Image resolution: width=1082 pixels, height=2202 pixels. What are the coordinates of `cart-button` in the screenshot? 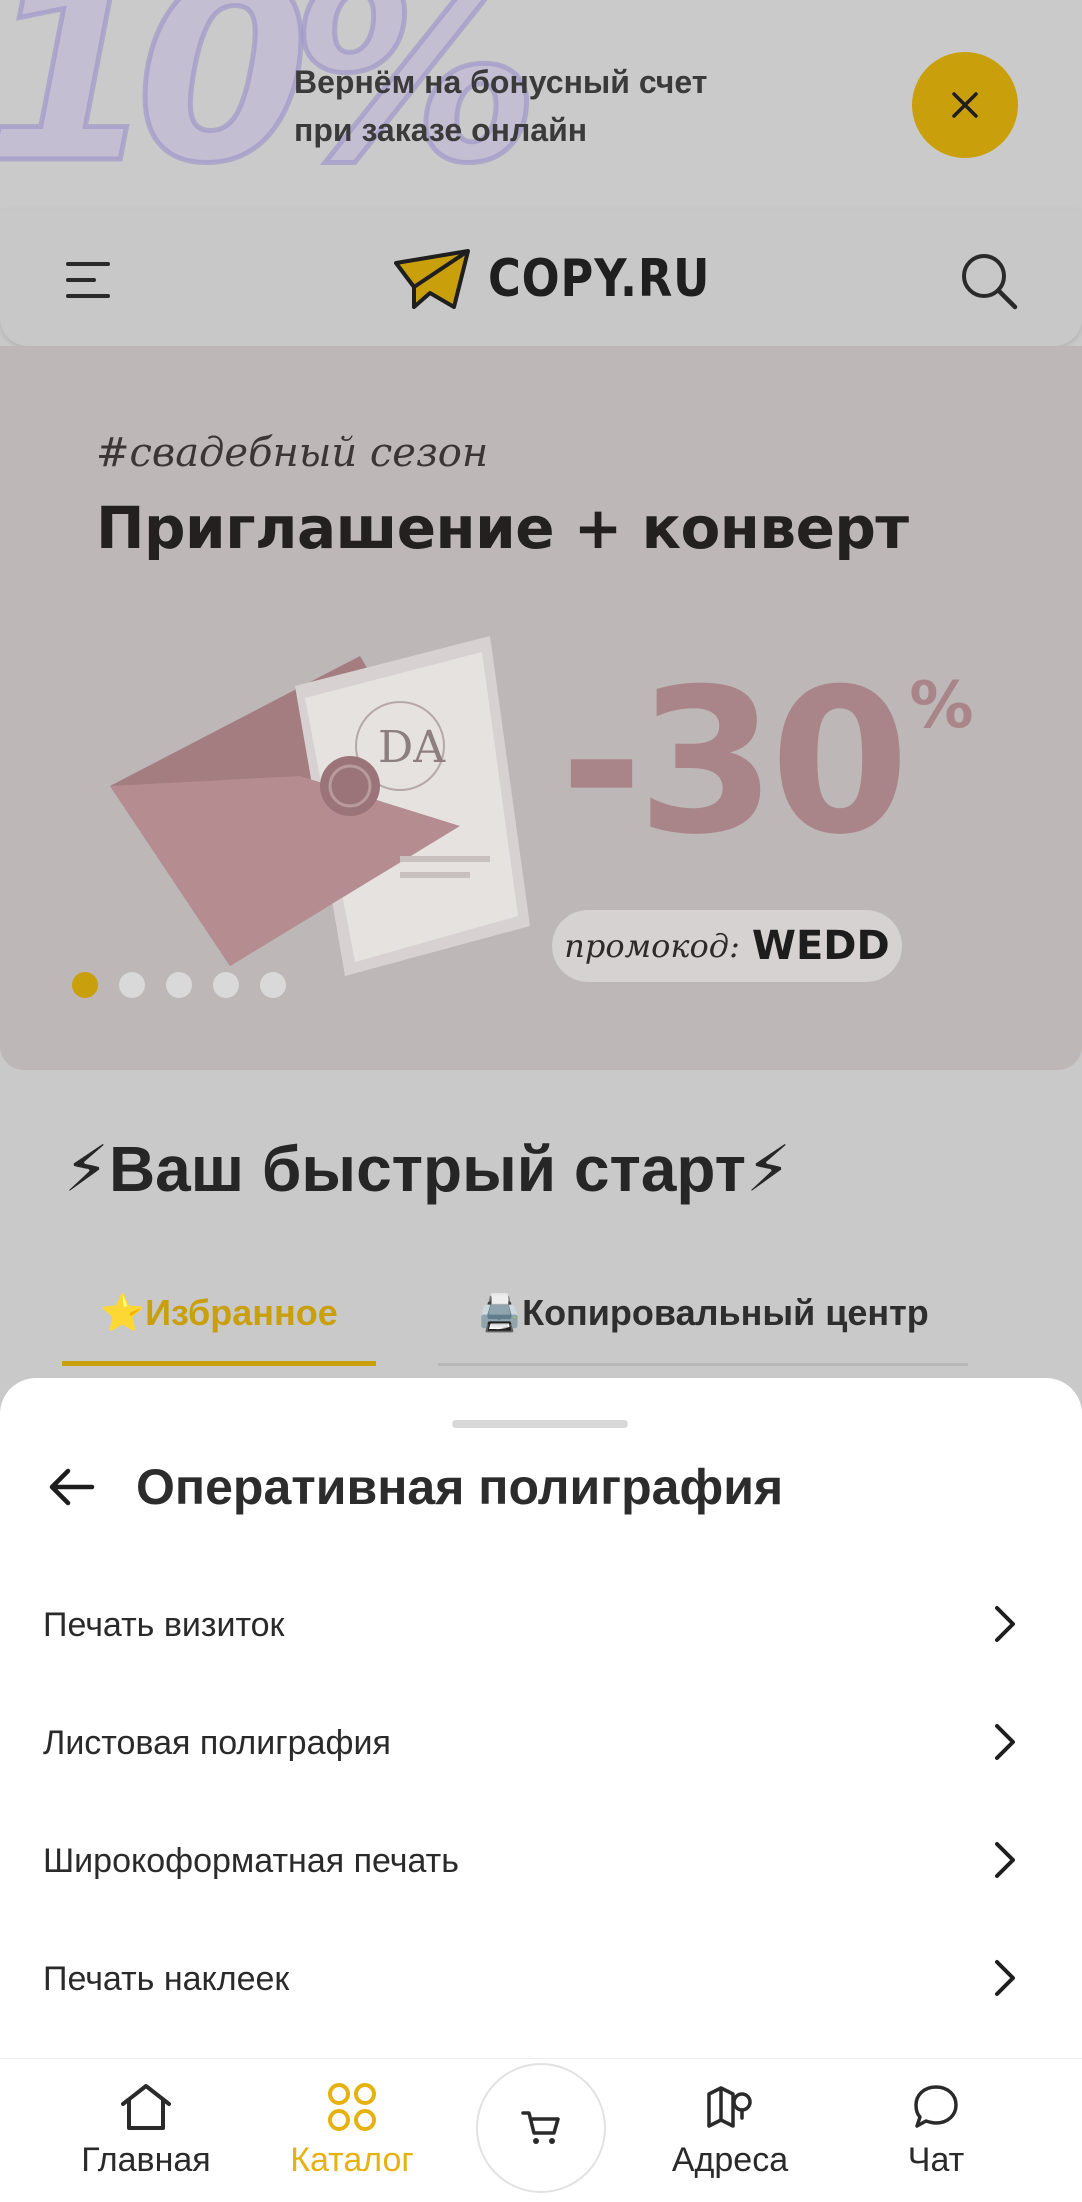 It's located at (541, 2128).